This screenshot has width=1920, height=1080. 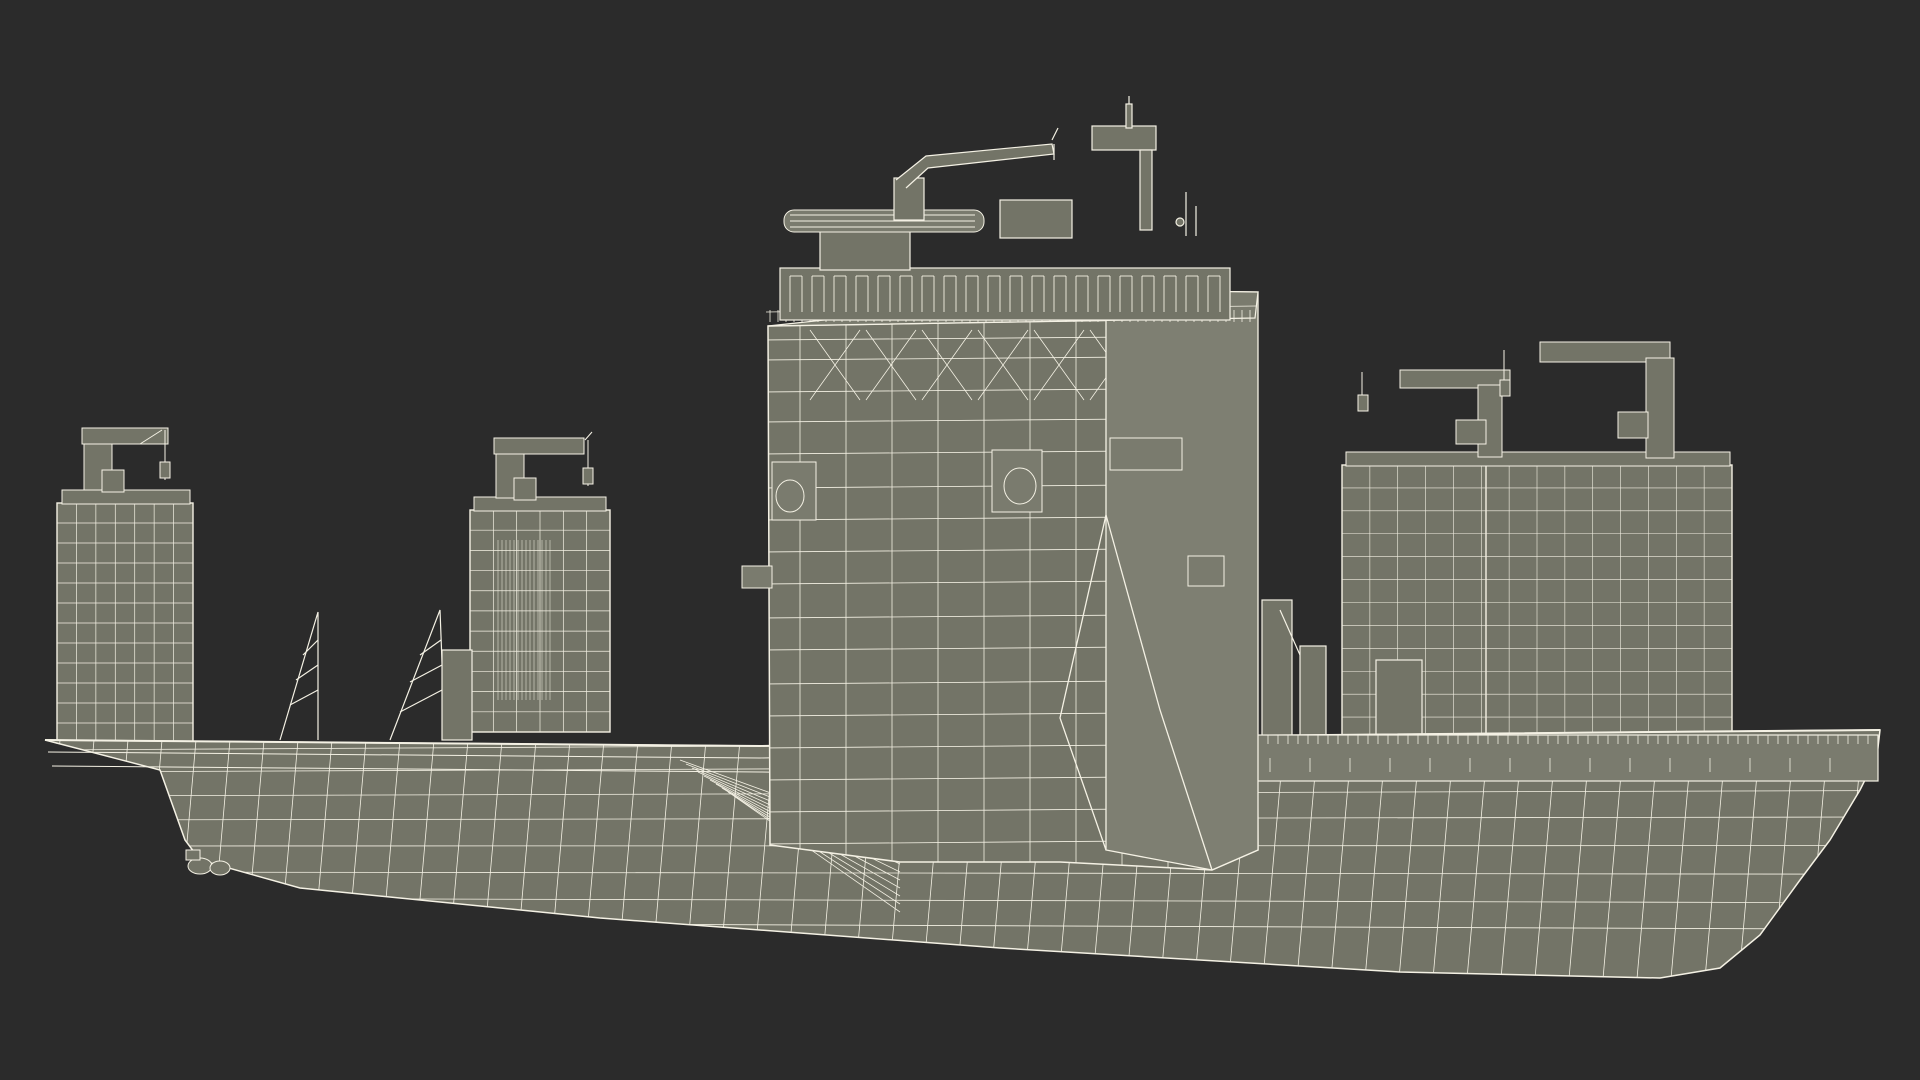 What do you see at coordinates (884, 221) in the screenshot?
I see `lifeboat-tubes` at bounding box center [884, 221].